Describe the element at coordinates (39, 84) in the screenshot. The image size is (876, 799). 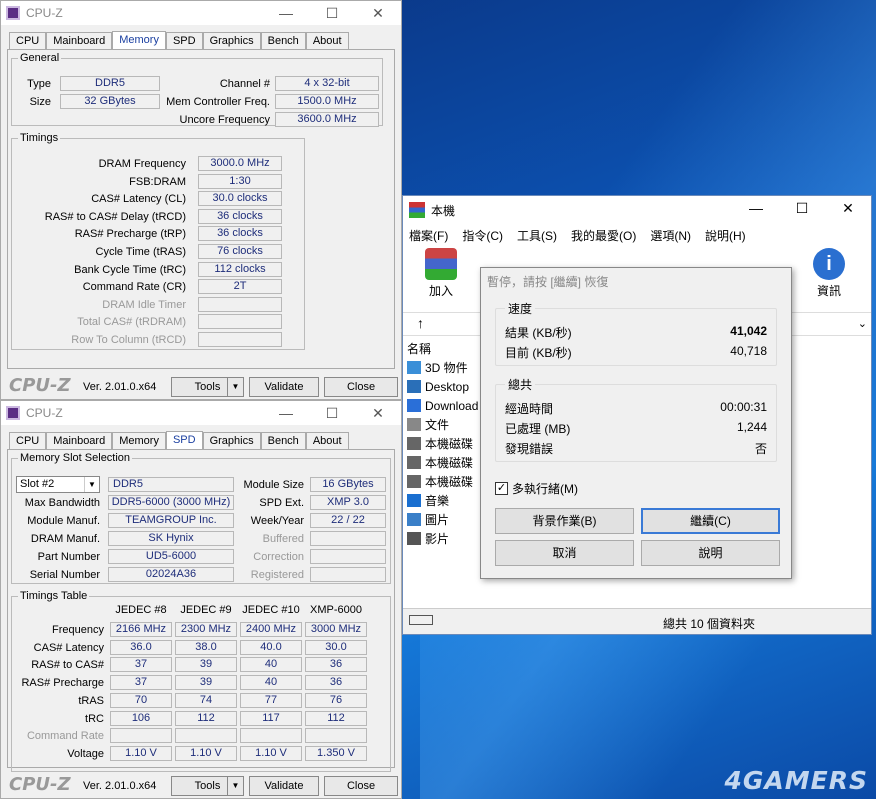
I see `type-label: Type` at that location.